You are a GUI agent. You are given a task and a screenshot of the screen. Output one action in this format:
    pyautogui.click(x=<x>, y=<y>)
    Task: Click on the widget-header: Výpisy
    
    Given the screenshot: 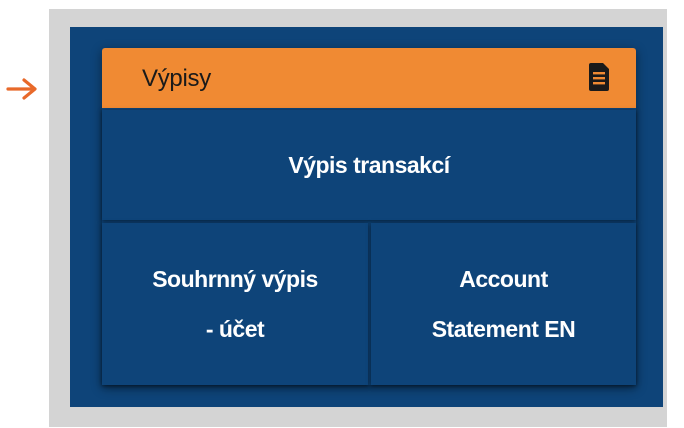 What is the action you would take?
    pyautogui.click(x=369, y=78)
    